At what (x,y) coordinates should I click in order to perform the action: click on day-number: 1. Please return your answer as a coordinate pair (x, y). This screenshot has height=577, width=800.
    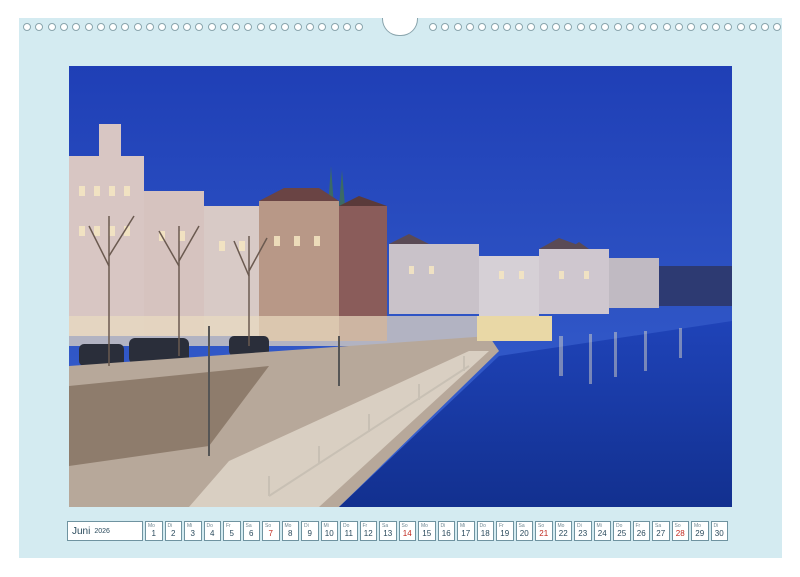
    Looking at the image, I should click on (153, 533).